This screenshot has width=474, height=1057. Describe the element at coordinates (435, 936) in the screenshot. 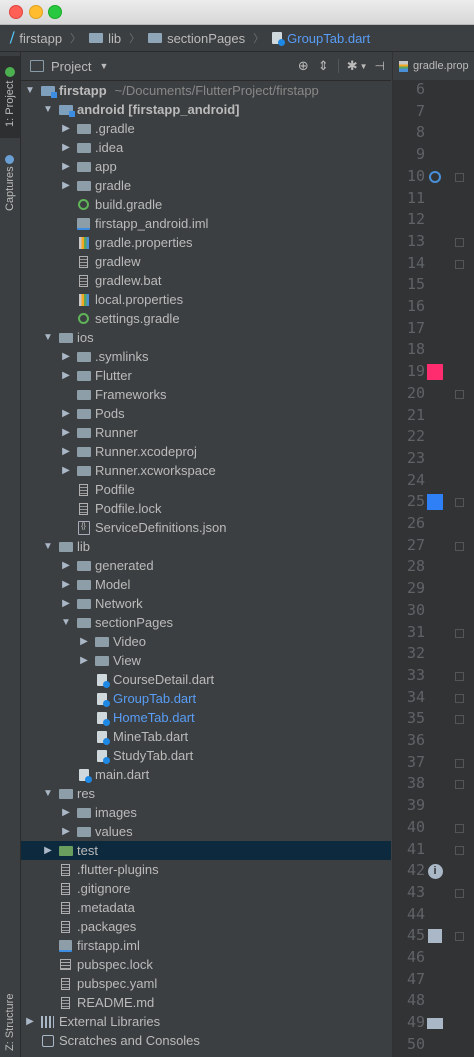

I see `map-icon` at that location.